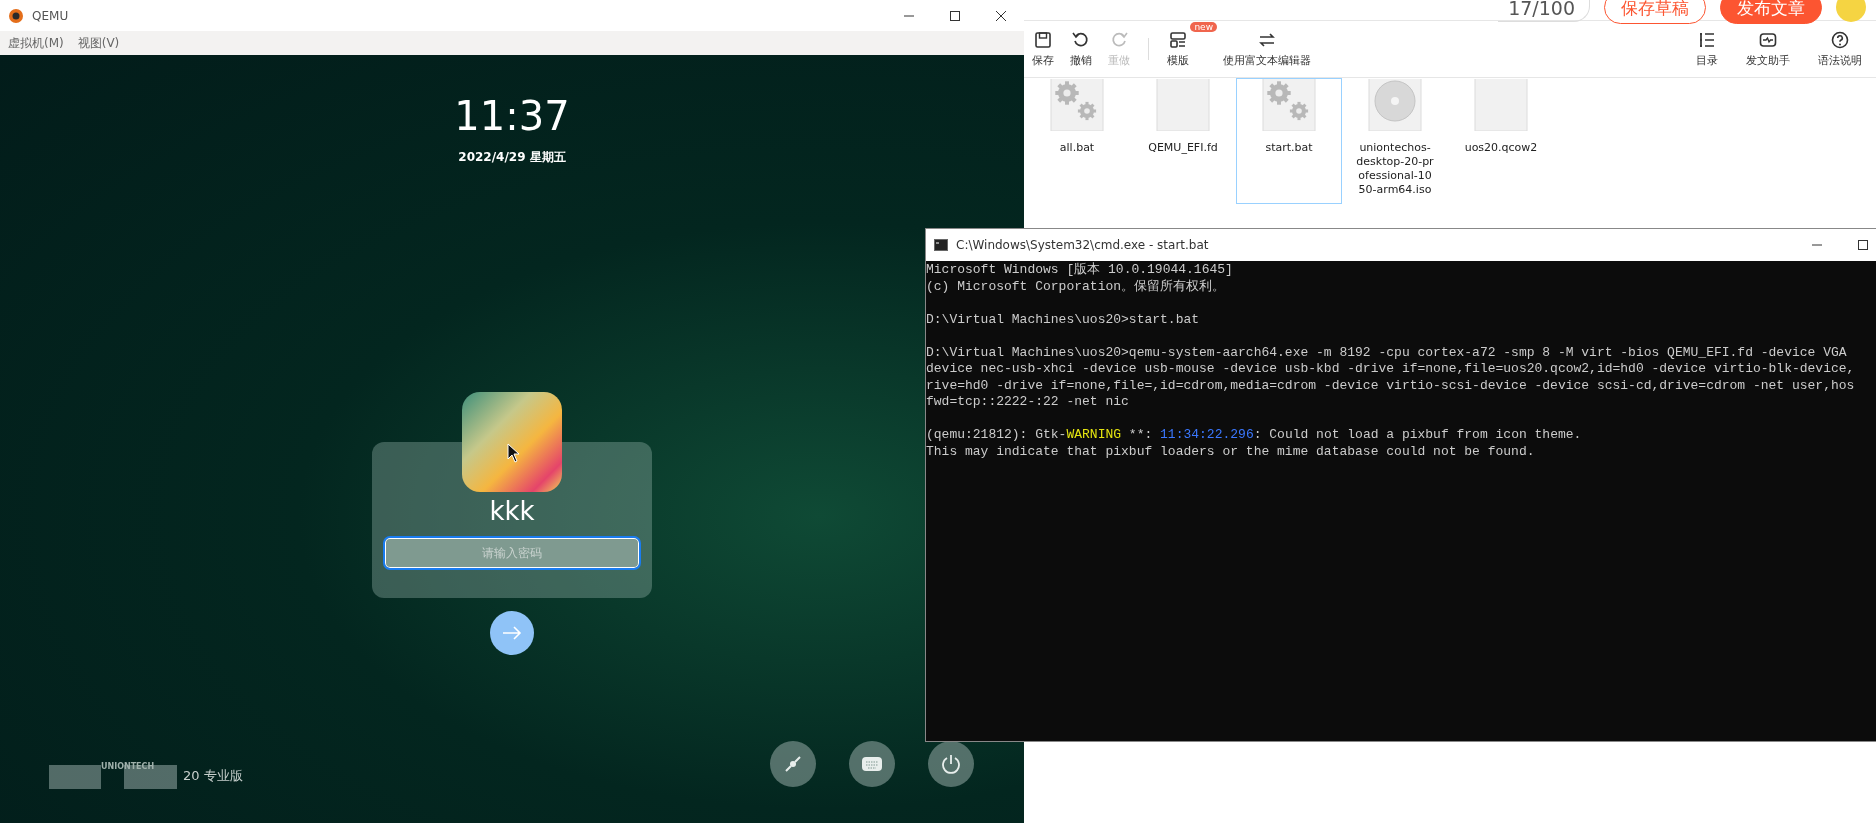  What do you see at coordinates (1390, 369) in the screenshot?
I see `console-line: device nec-usb-xhci -device usb-mouse -device usb-kbd -drive if=none,file=uos20.qcow2,id=hd0 -device virtio-blk-device,` at bounding box center [1390, 369].